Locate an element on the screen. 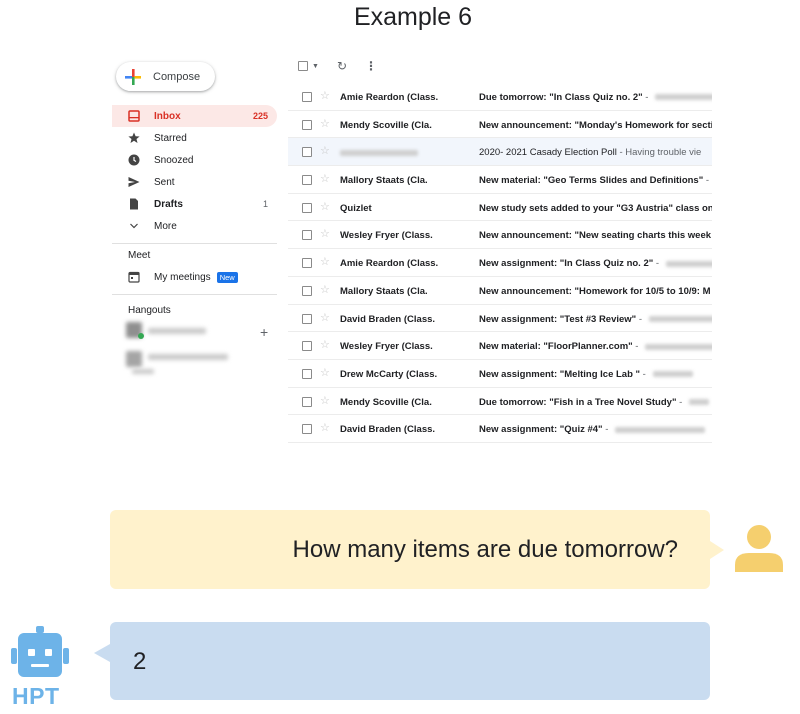  sidebar-item-more: More is located at coordinates (194, 226).